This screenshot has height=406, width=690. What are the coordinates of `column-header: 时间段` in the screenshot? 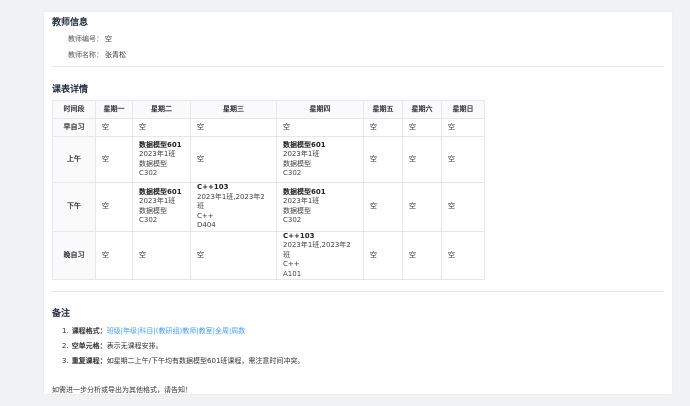 It's located at (74, 109).